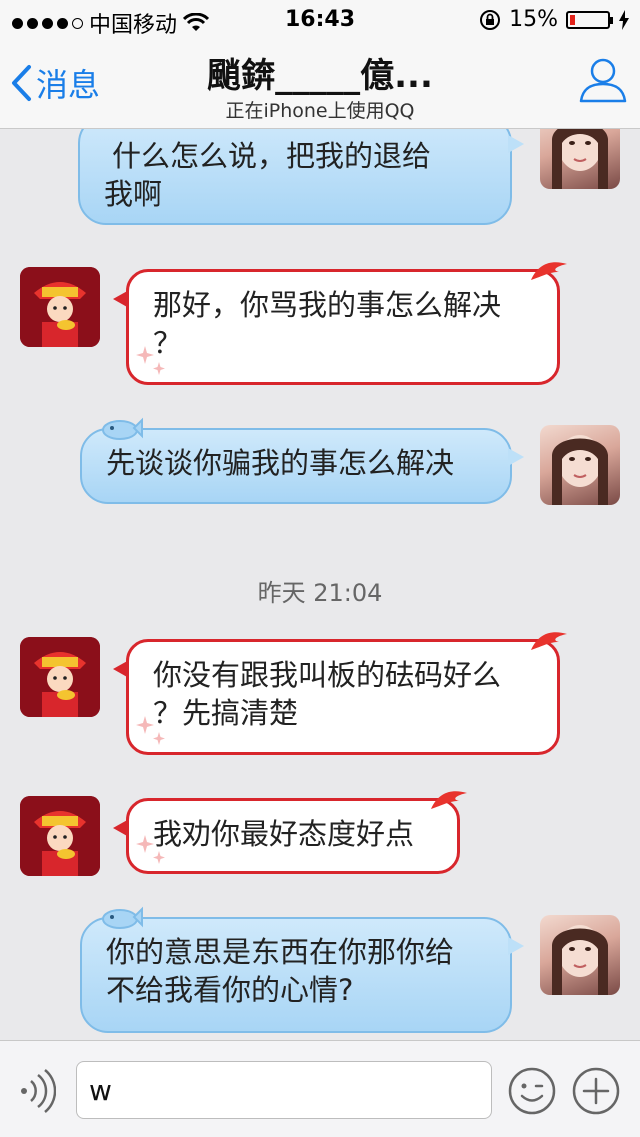 This screenshot has width=640, height=1137. Describe the element at coordinates (320, 593) in the screenshot. I see `message-timestamp: 昨天 21:04` at that location.